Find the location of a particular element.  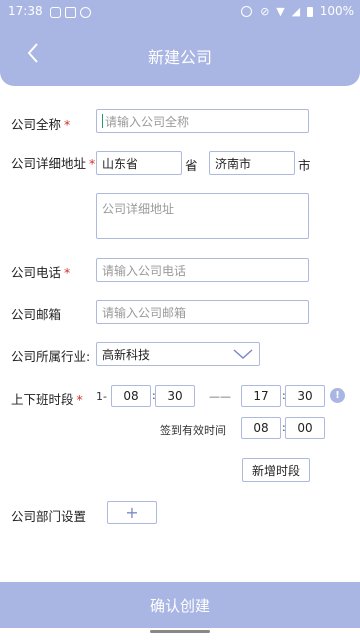

notification-icons is located at coordinates (72, 12).